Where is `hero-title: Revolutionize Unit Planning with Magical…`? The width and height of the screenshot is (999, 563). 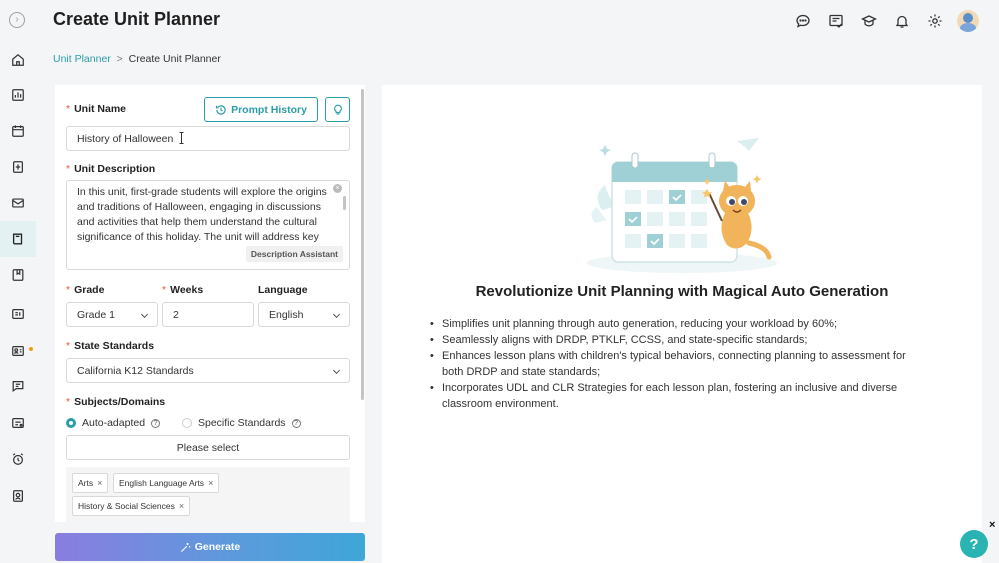 hero-title: Revolutionize Unit Planning with Magical… is located at coordinates (682, 291).